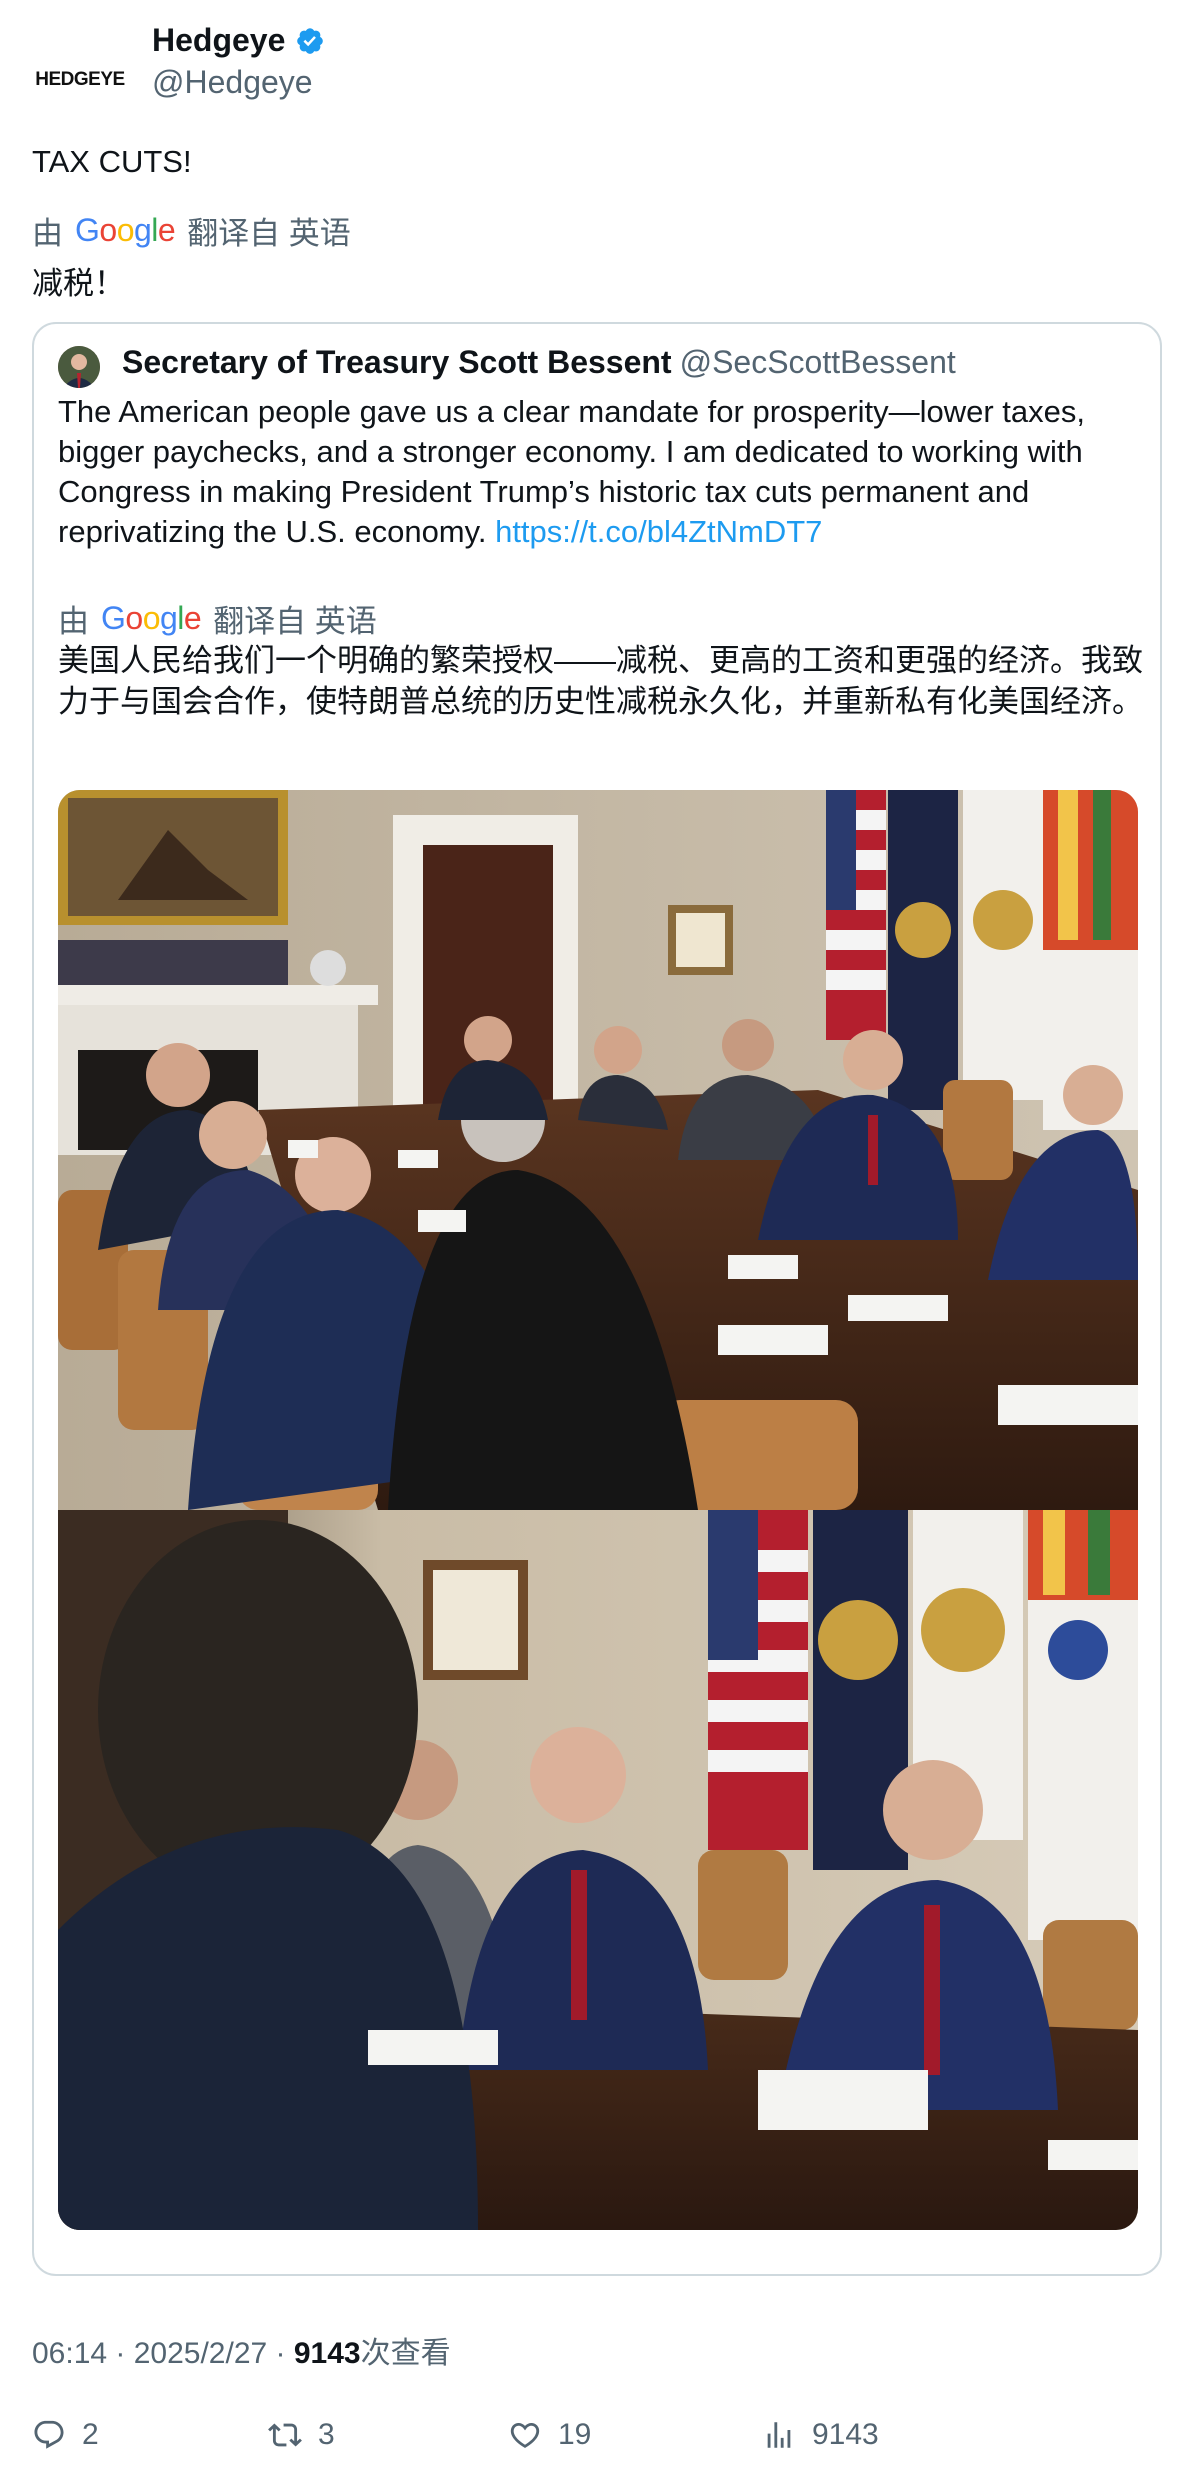  Describe the element at coordinates (575, 2434) in the screenshot. I see `like-count: 19` at that location.